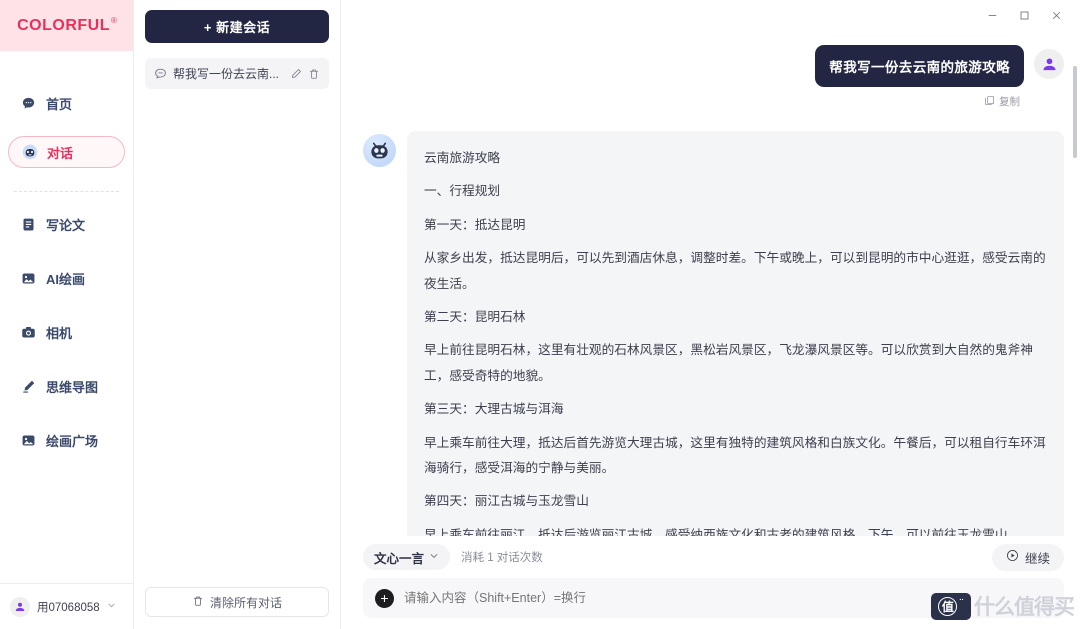 The image size is (1080, 629). I want to click on bot-paragraph: 一、行程规划, so click(462, 191).